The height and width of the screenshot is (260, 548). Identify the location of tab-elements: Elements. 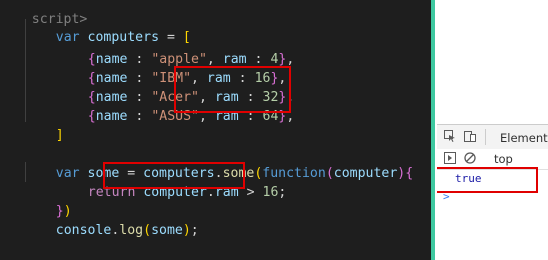
(524, 138).